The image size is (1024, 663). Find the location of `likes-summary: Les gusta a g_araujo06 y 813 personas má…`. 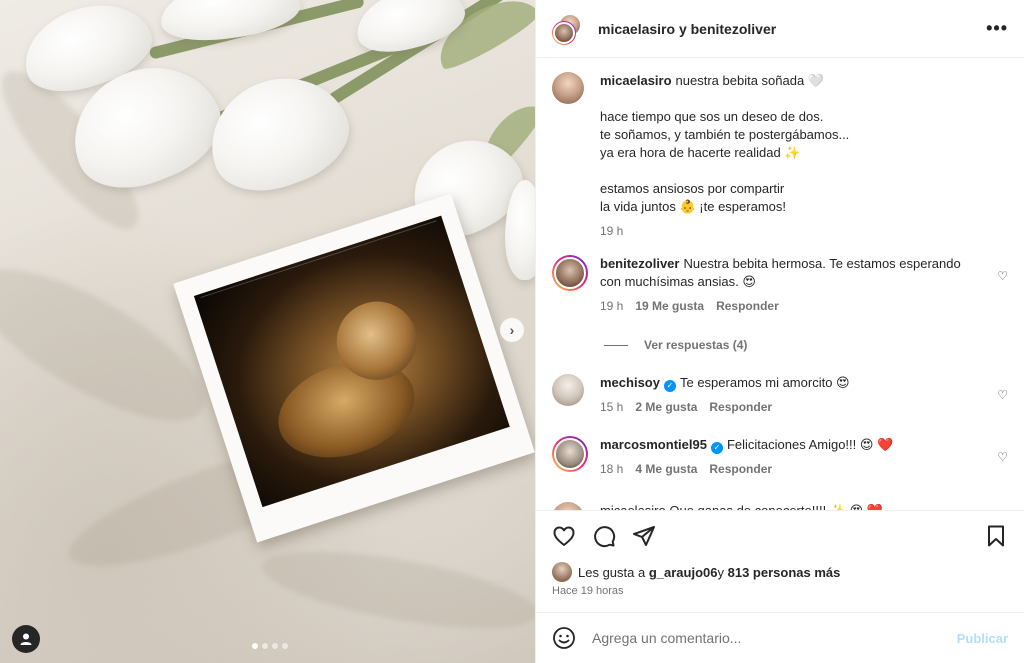

likes-summary: Les gusta a g_araujo06 y 813 personas má… is located at coordinates (696, 572).